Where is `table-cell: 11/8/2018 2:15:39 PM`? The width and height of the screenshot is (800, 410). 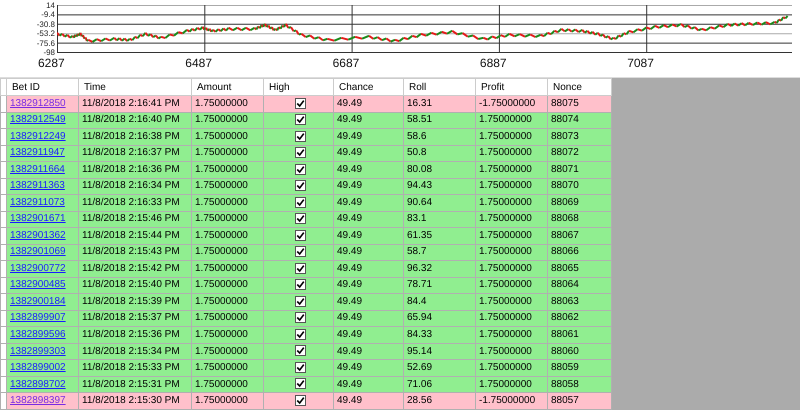
table-cell: 11/8/2018 2:15:39 PM is located at coordinates (135, 302).